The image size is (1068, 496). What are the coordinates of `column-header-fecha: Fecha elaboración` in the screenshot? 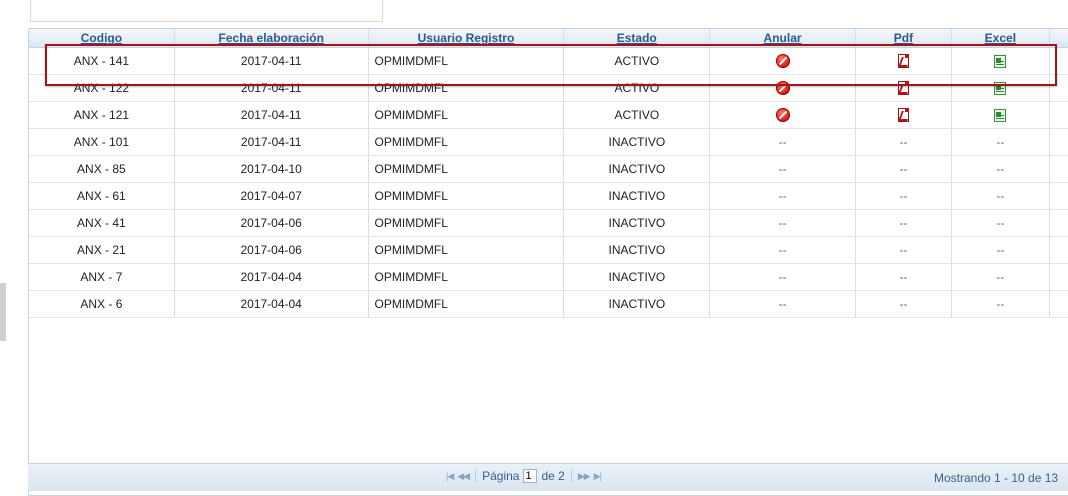 It's located at (272, 38).